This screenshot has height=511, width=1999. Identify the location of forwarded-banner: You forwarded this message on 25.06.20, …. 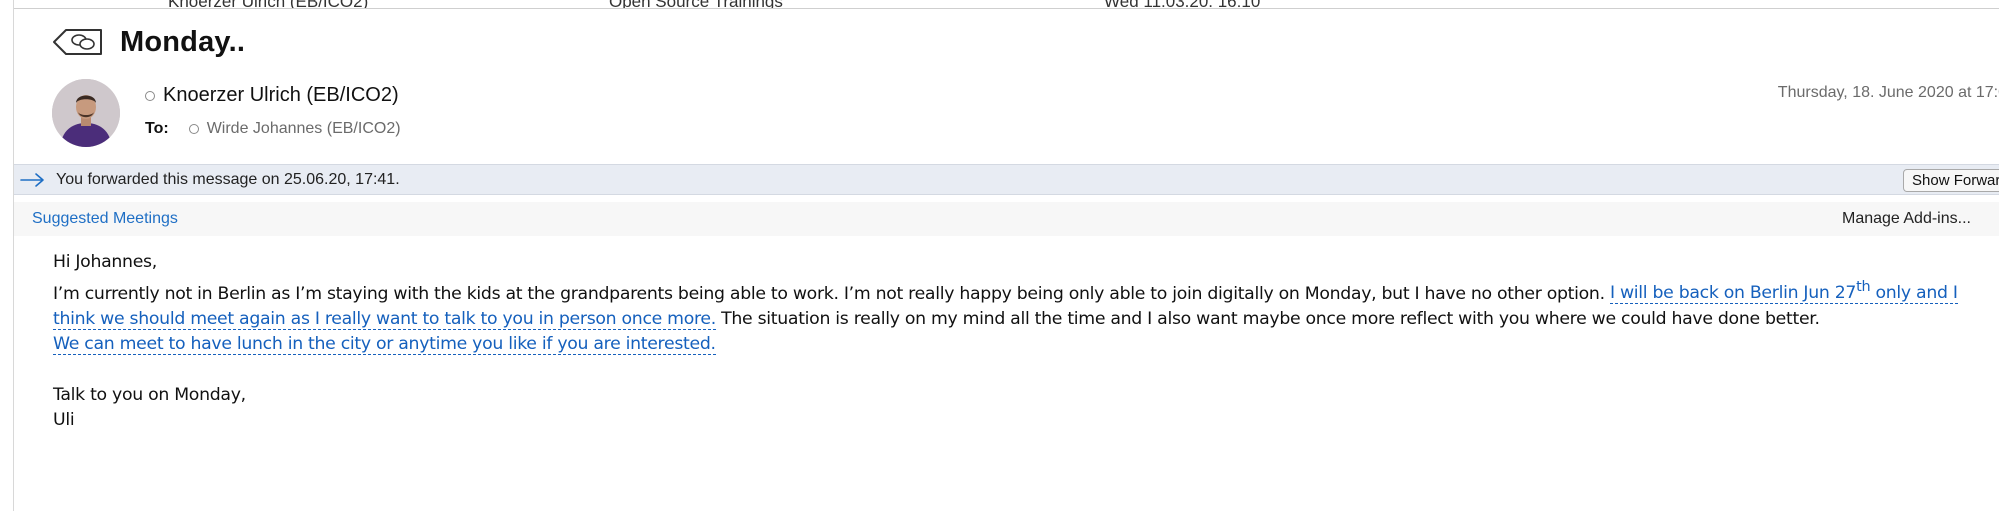
(1006, 179).